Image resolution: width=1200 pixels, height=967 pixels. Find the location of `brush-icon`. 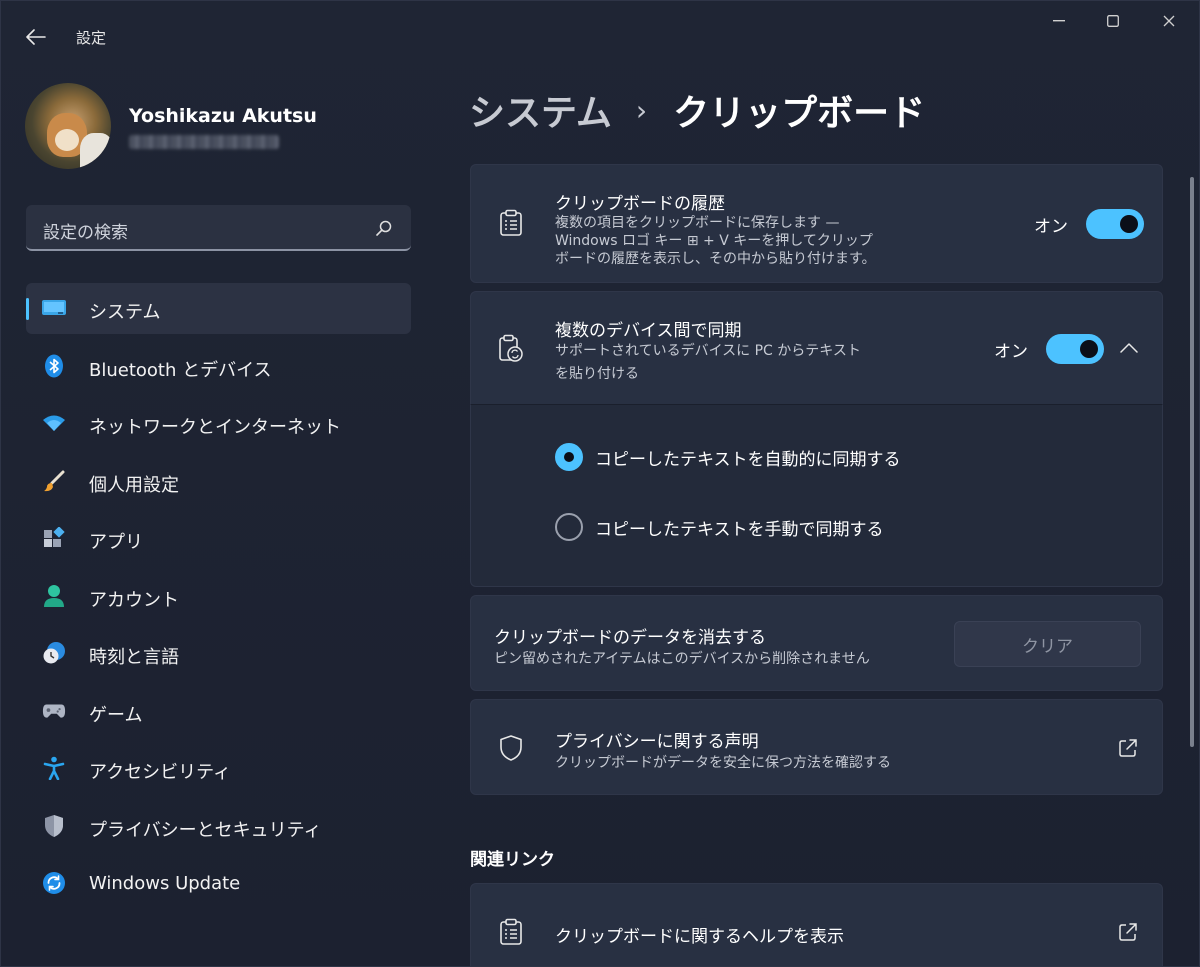

brush-icon is located at coordinates (54, 481).